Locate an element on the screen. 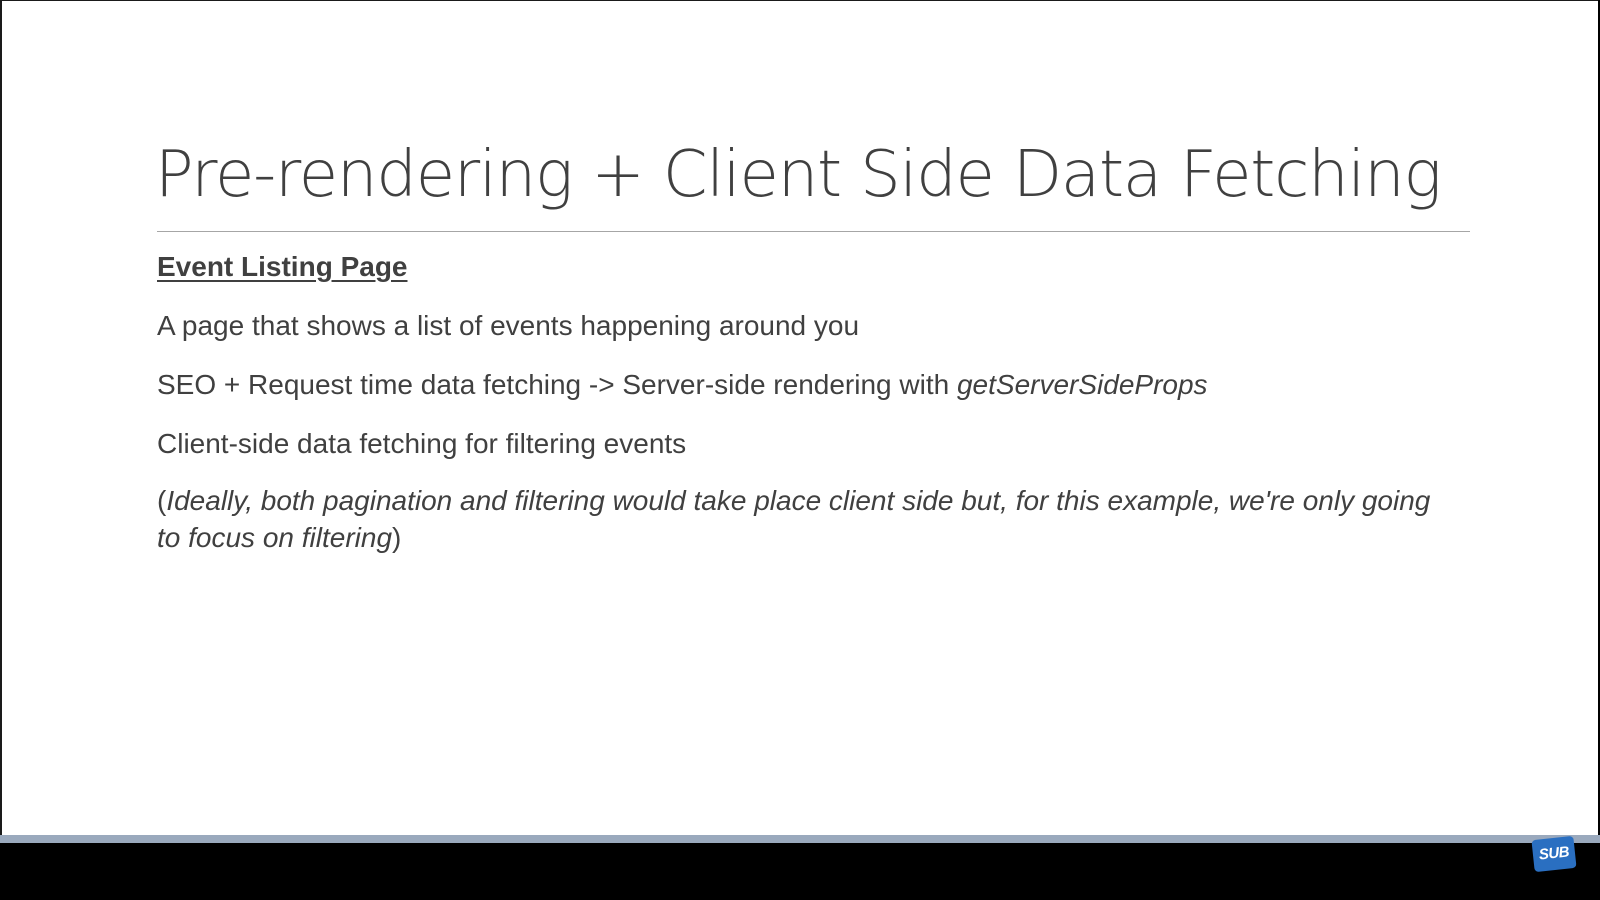  subscribe-badge-icon: SUB is located at coordinates (1554, 854).